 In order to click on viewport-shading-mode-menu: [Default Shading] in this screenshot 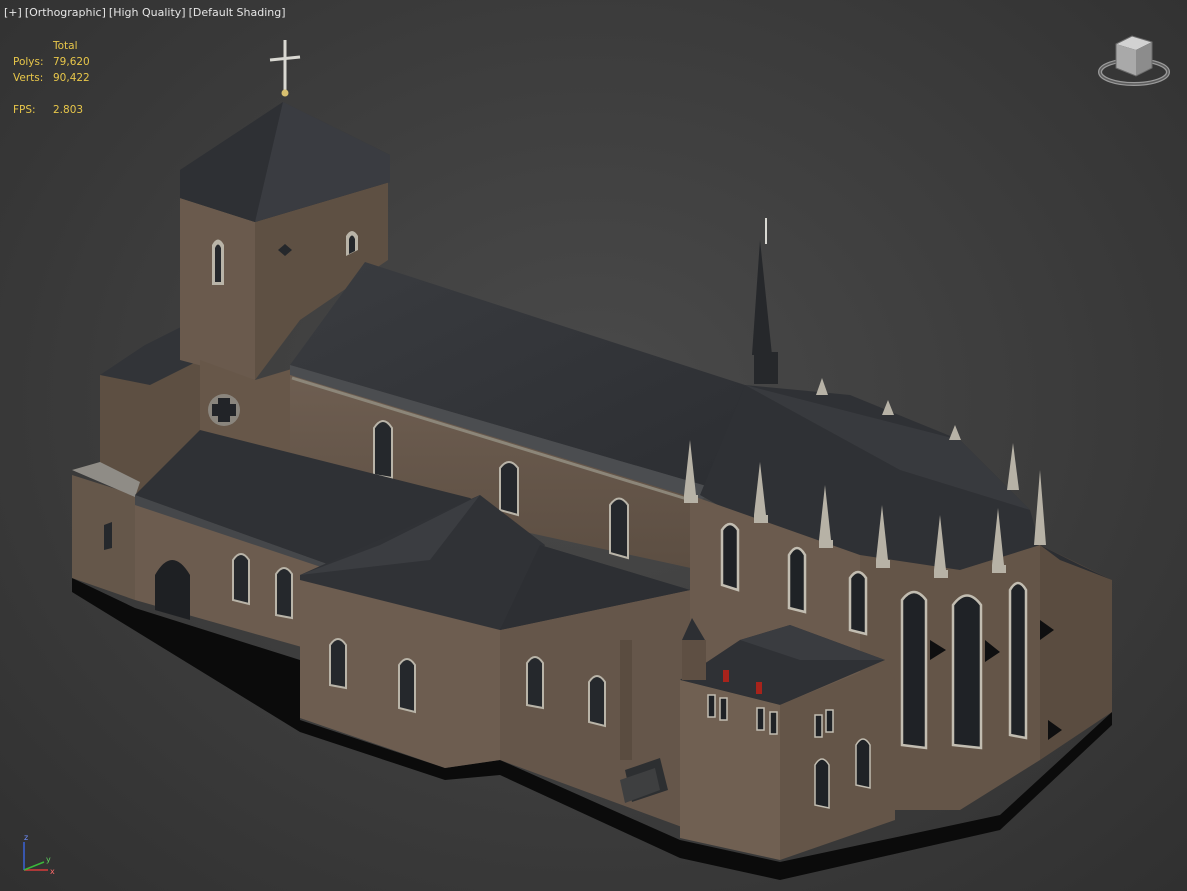, I will do `click(237, 12)`.